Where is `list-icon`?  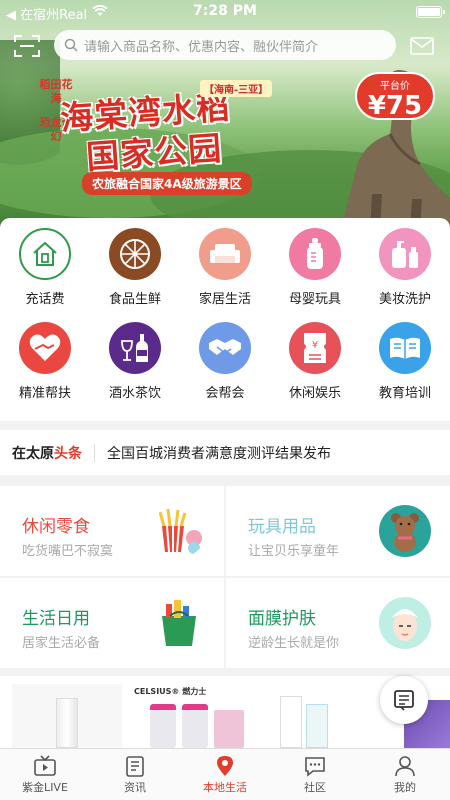
list-icon is located at coordinates (404, 700).